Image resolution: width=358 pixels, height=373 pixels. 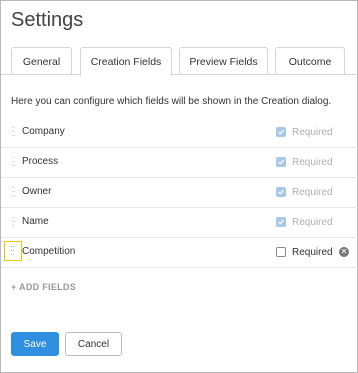 What do you see at coordinates (179, 253) in the screenshot?
I see `field-row-competition: Competition Required ✕` at bounding box center [179, 253].